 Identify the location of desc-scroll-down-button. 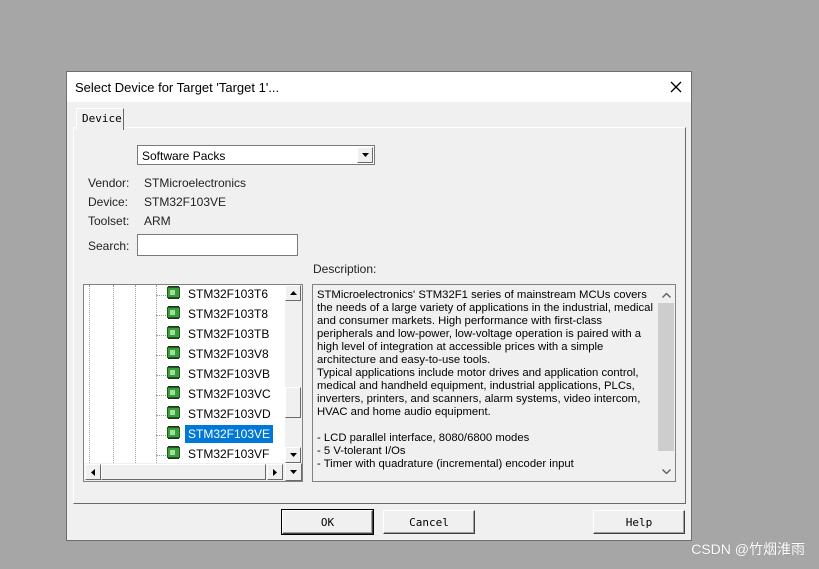
(666, 471).